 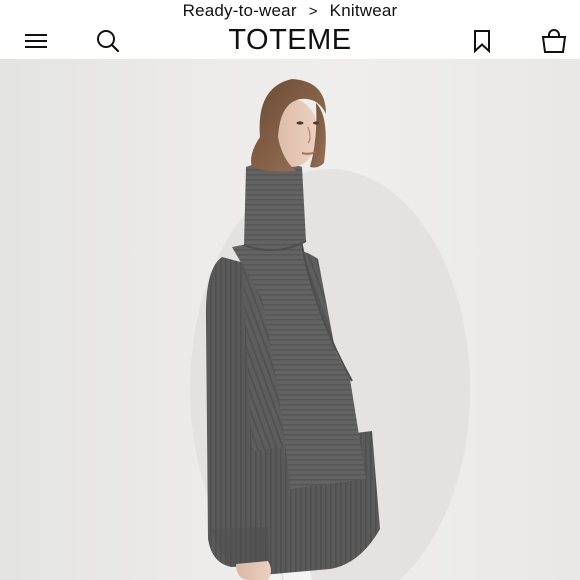 I want to click on shopping-bag-button, so click(x=554, y=41).